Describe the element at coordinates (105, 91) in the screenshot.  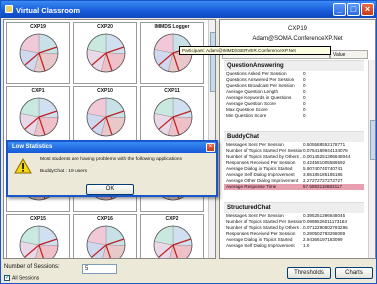
I see `cell-label: CXP10` at that location.